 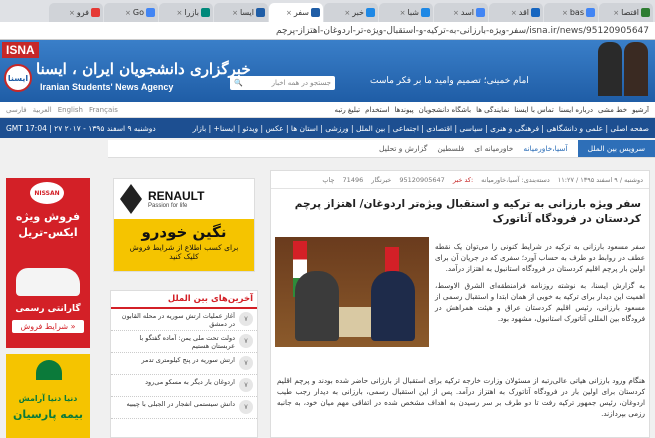 I want to click on latest-news-item: ۷ اردوغان بار دیگر به مسکو می‌رود, so click(x=184, y=386).